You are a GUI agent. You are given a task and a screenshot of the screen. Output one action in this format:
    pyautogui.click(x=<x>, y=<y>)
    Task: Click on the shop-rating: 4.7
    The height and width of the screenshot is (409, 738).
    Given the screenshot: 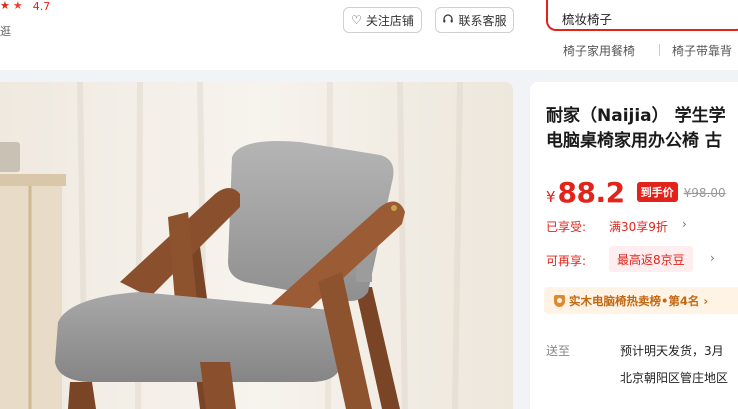 What is the action you would take?
    pyautogui.click(x=41, y=6)
    